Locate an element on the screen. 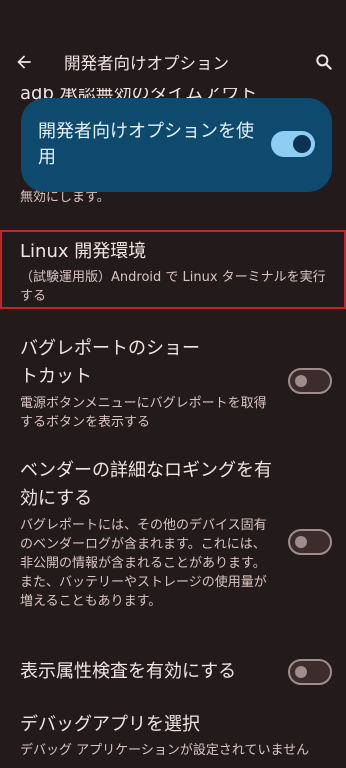 The height and width of the screenshot is (768, 346). page-title: 開発者向けオプション is located at coordinates (146, 63).